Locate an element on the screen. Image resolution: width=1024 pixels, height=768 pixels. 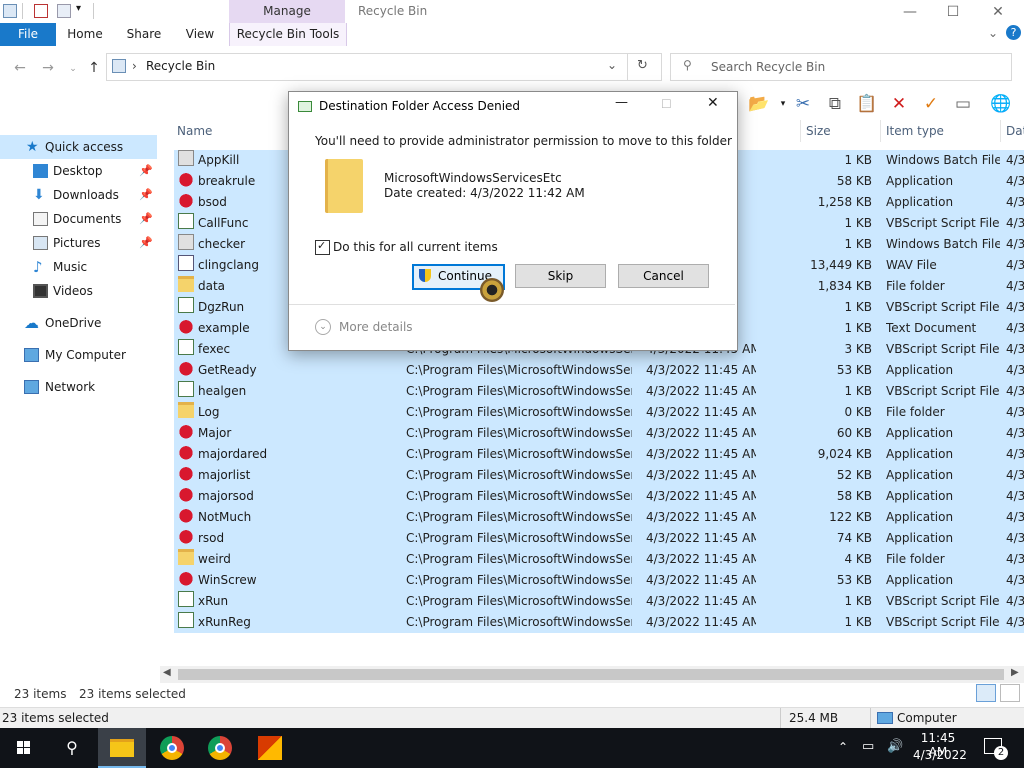
chevron-down-icon: ⌄ is located at coordinates (323, 327).